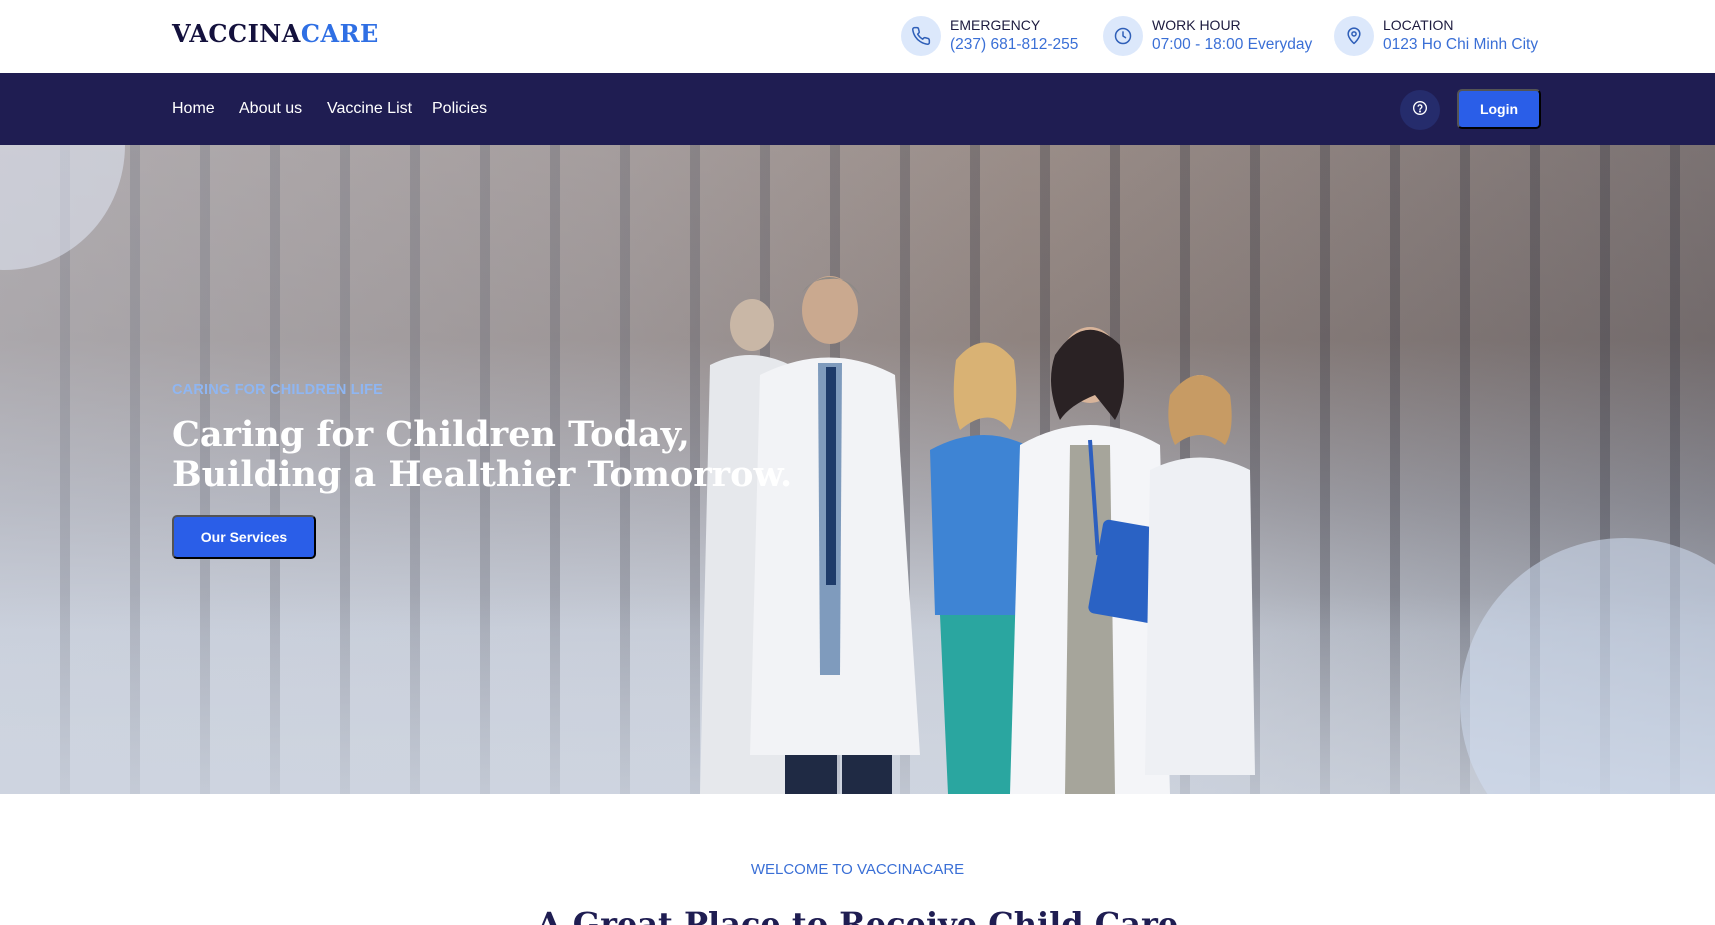 The image size is (1715, 925). Describe the element at coordinates (857, 915) in the screenshot. I see `welcome-heading: A Great Place to Receive Child Care` at that location.